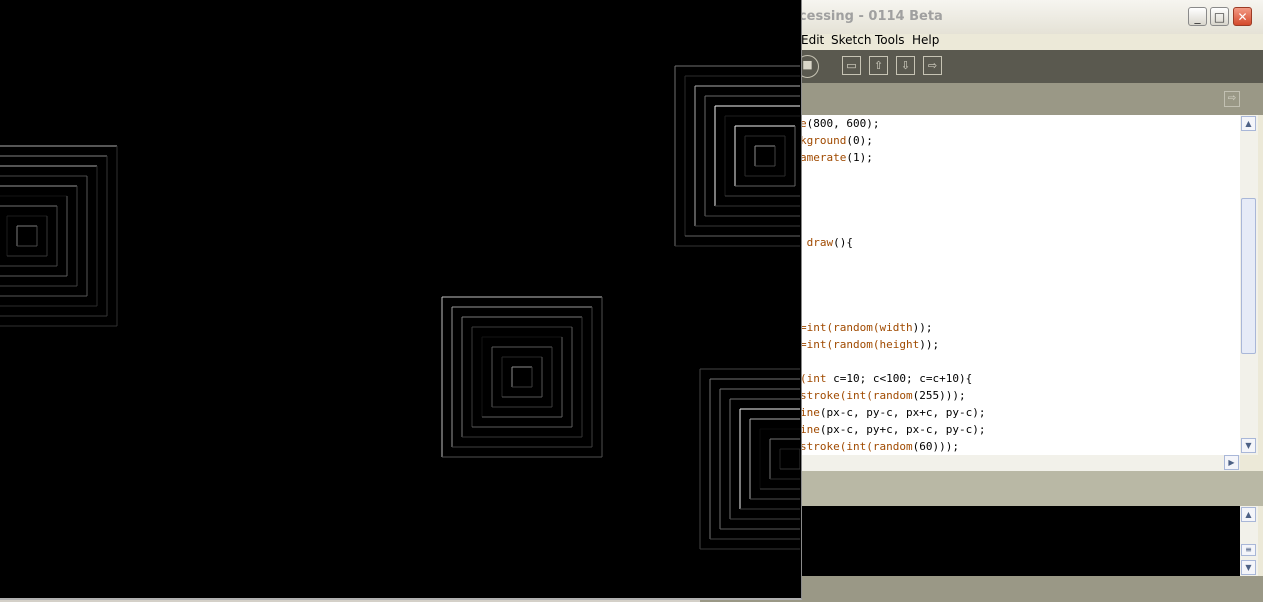  Describe the element at coordinates (925, 40) in the screenshot. I see `menu-help: Help` at that location.